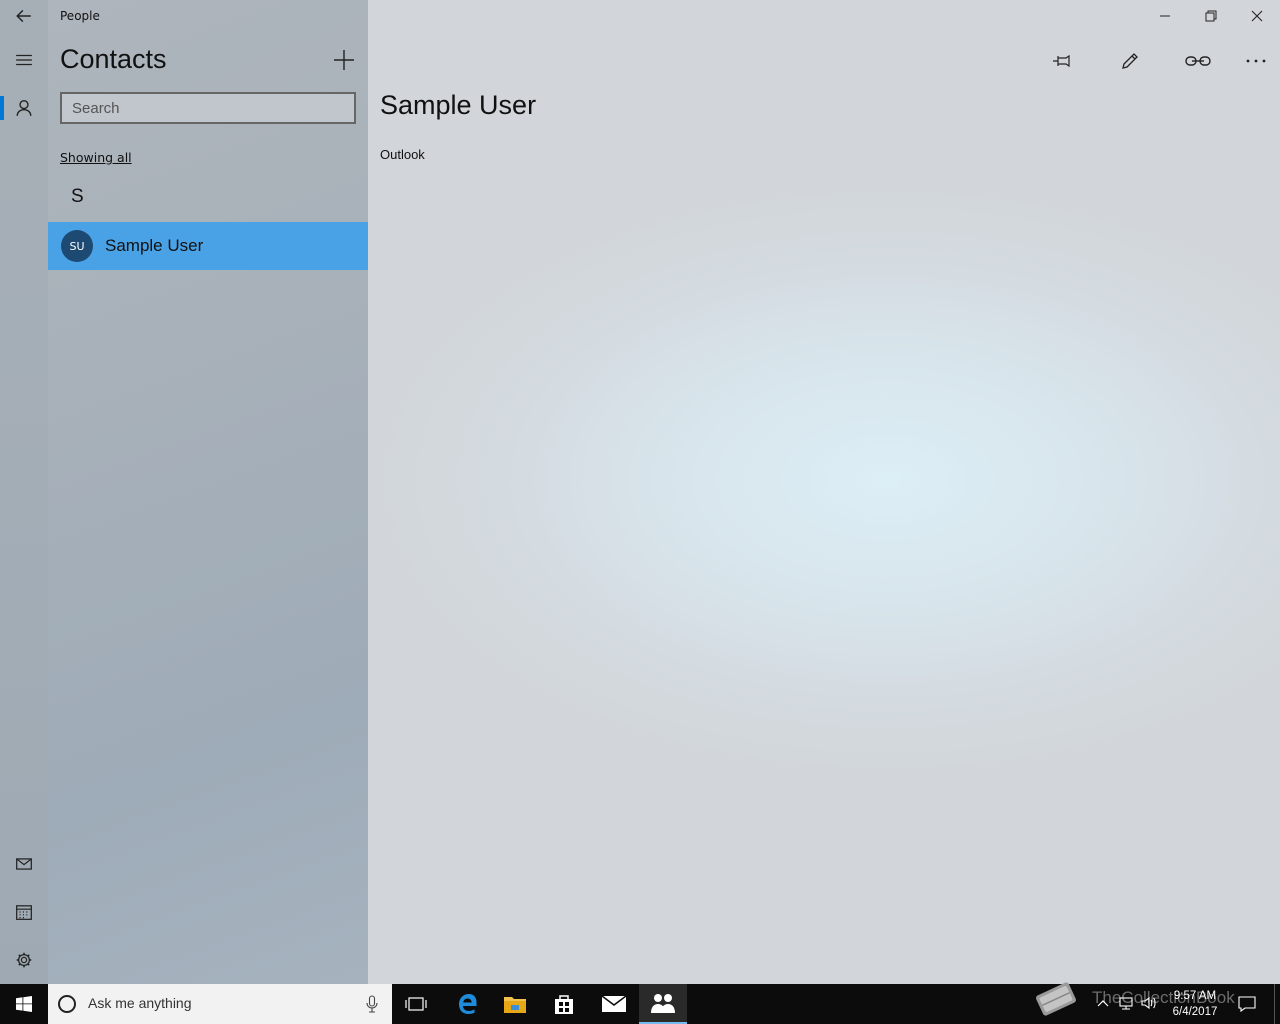 The height and width of the screenshot is (1024, 1280). I want to click on close-icon, so click(1257, 16).